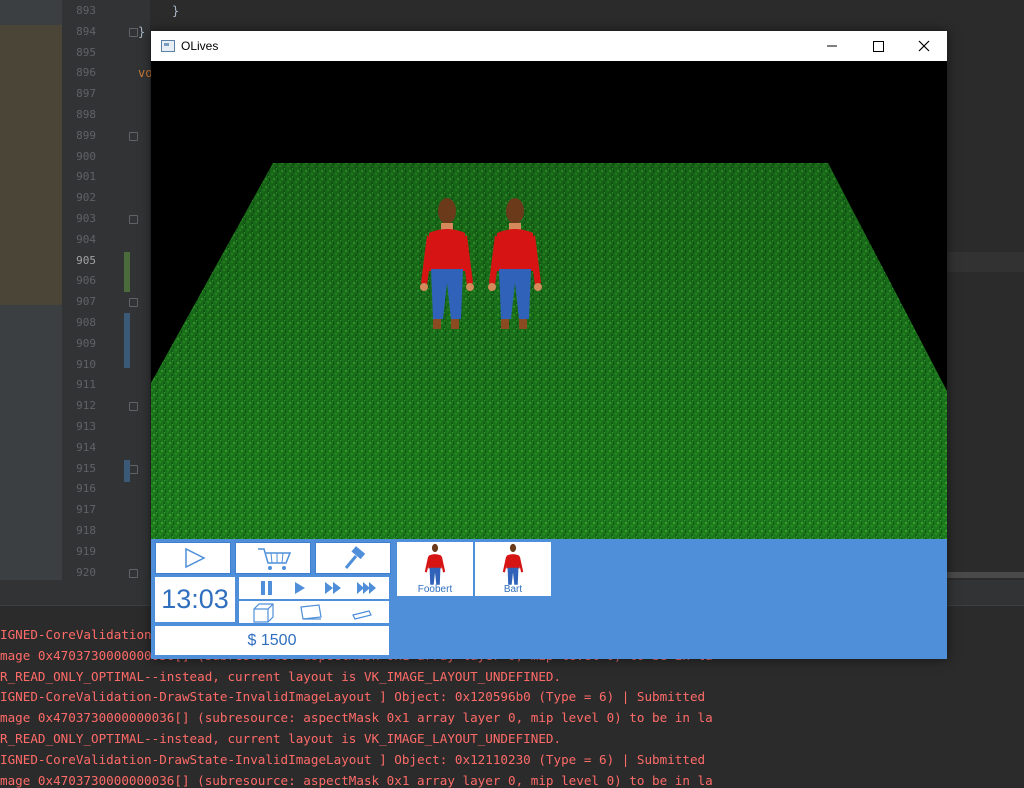  What do you see at coordinates (195, 599) in the screenshot?
I see `game-clock: 13:03` at bounding box center [195, 599].